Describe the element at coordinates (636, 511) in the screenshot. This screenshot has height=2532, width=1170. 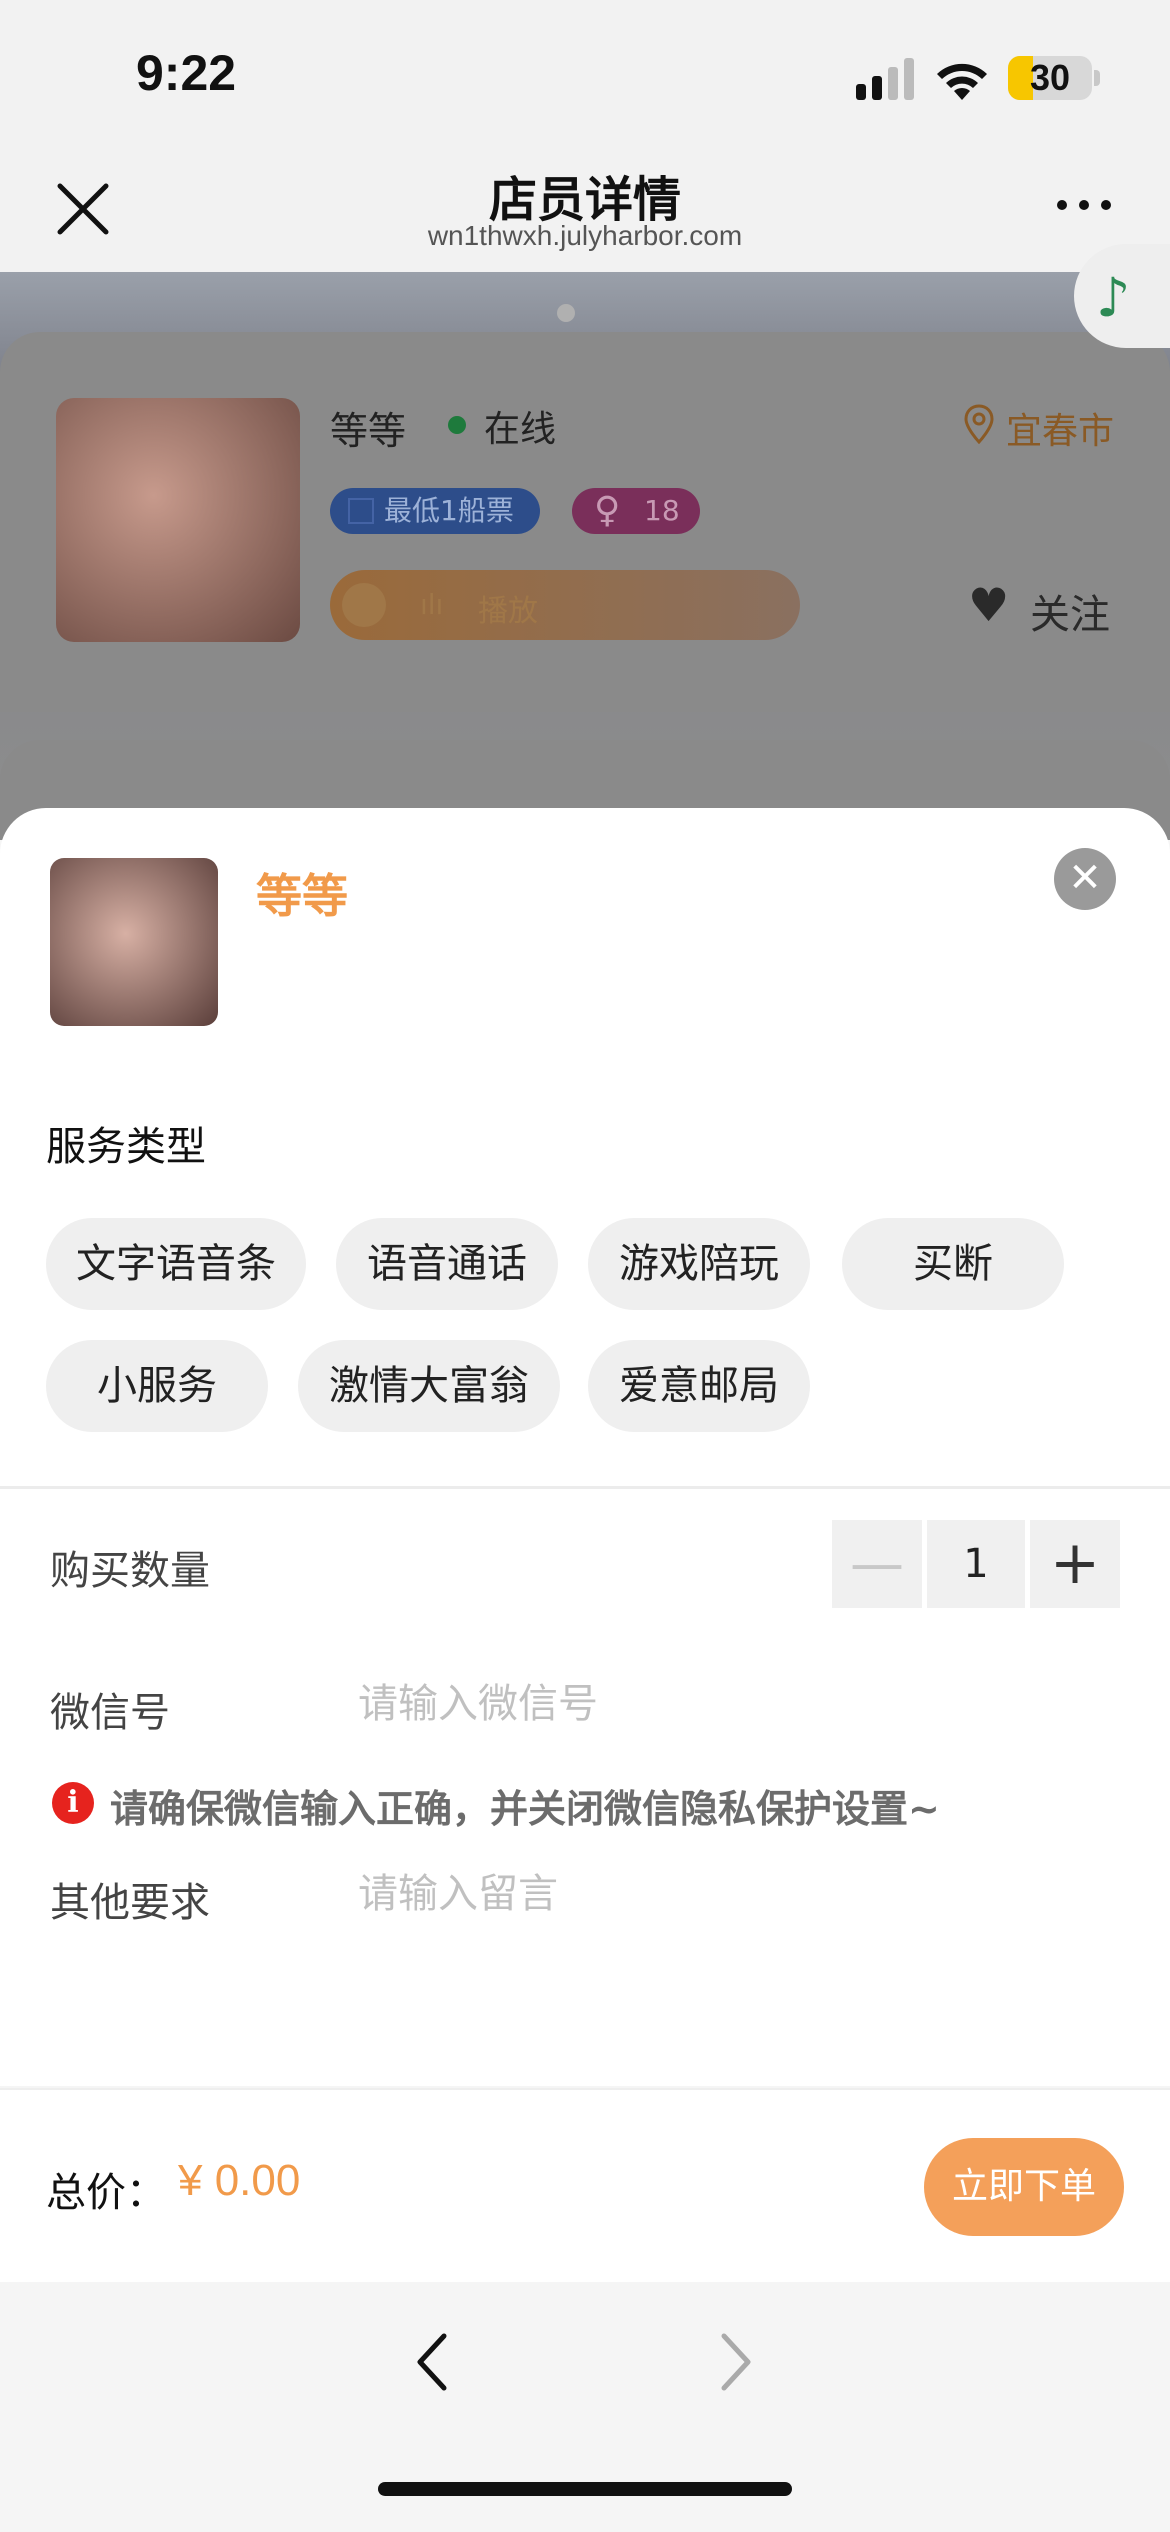
I see `age-tag: ♀ 18` at that location.